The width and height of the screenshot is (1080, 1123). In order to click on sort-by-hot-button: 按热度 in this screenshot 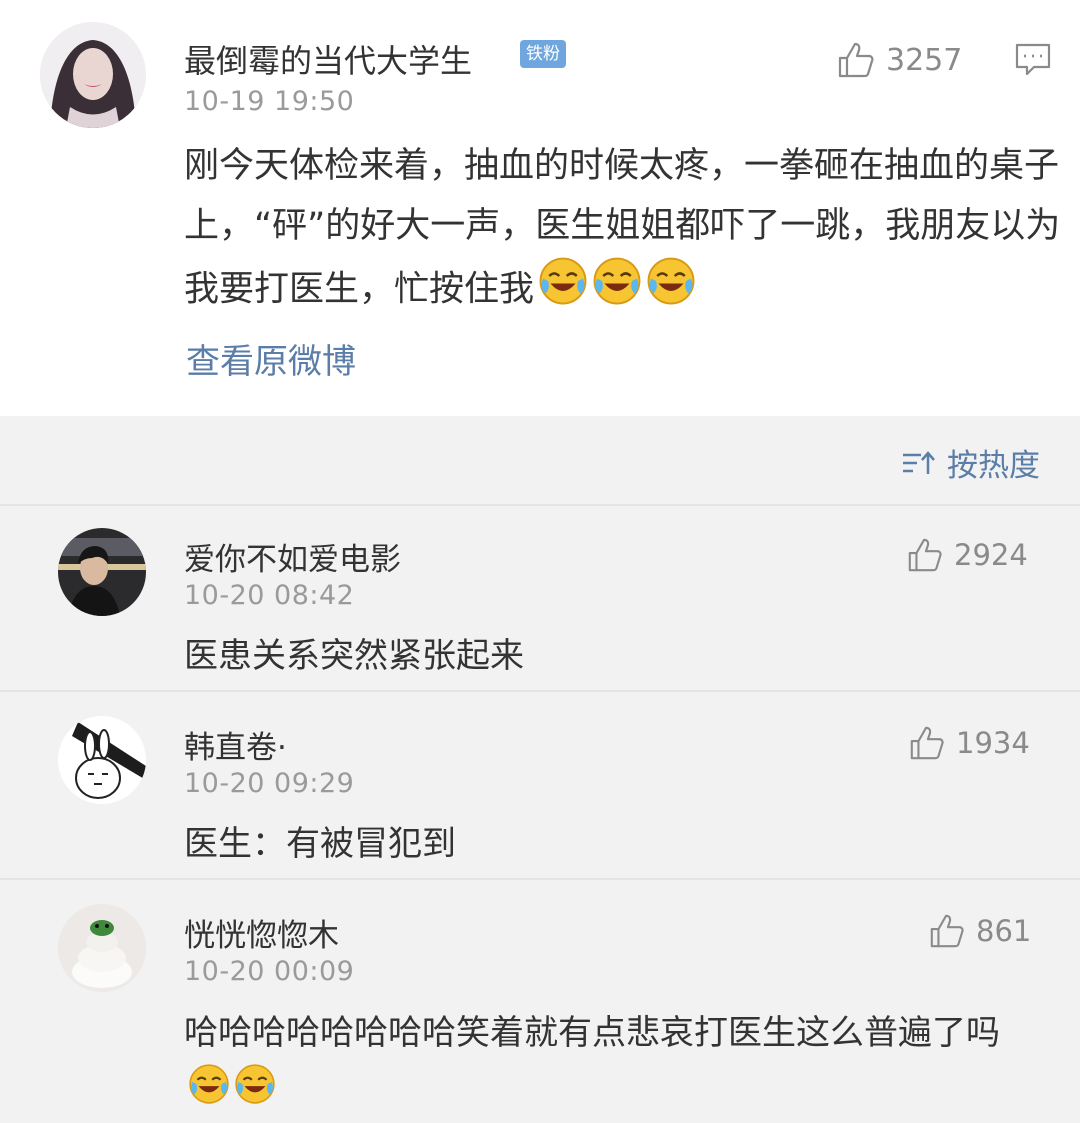, I will do `click(970, 462)`.